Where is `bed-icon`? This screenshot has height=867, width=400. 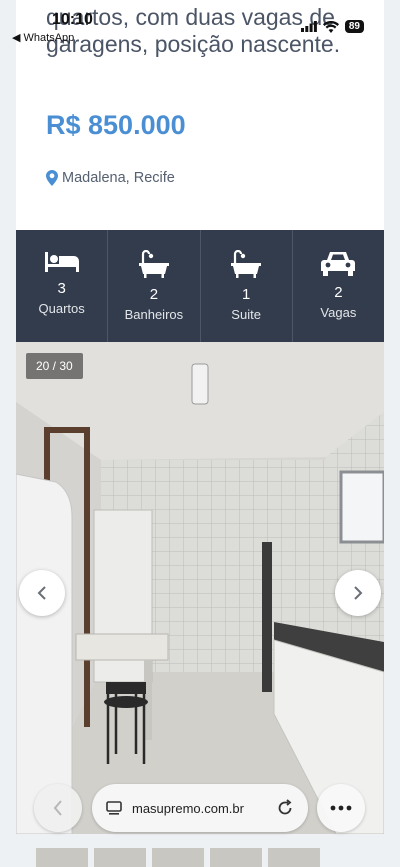
bed-icon is located at coordinates (61, 262).